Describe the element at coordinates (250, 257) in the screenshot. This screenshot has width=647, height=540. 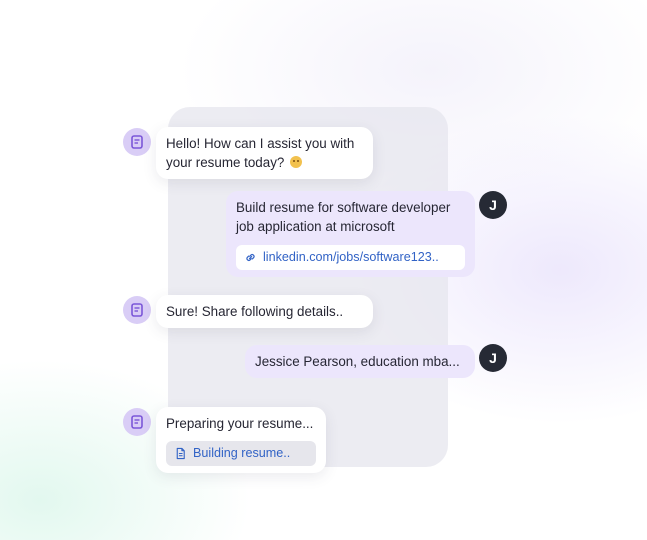
I see `link-icon` at that location.